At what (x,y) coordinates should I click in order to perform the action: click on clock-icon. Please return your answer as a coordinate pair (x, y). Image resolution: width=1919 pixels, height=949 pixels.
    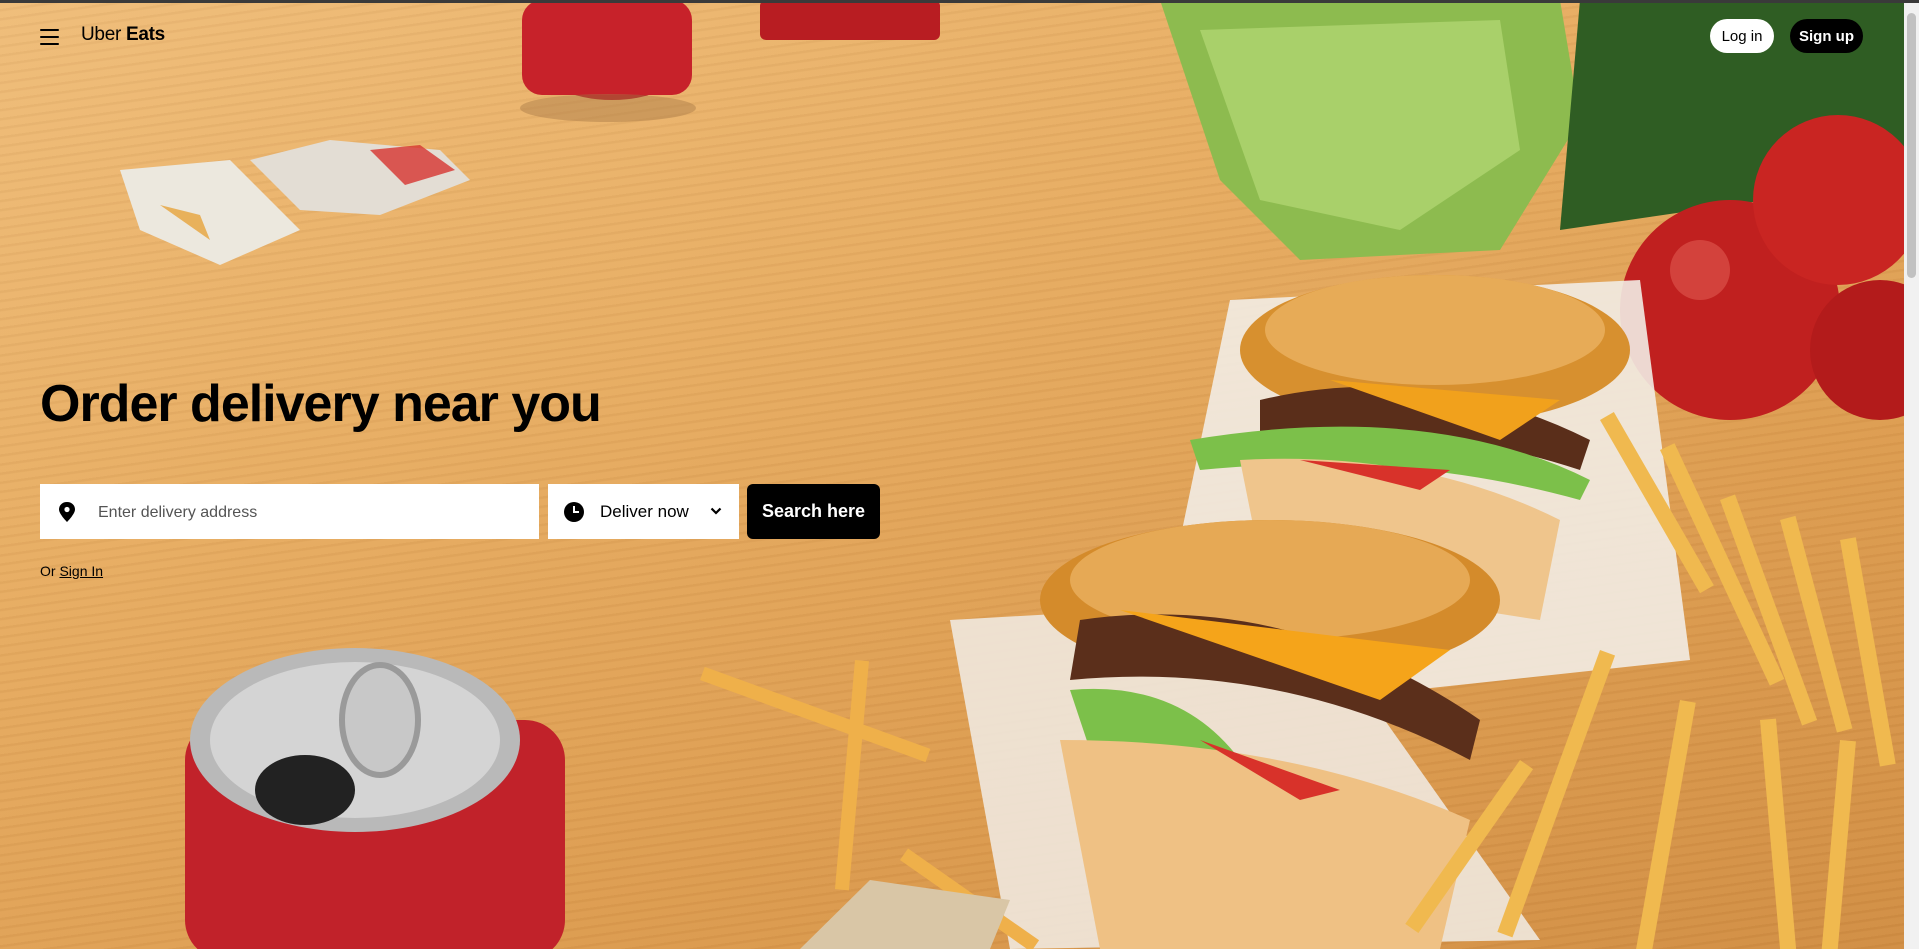
    Looking at the image, I should click on (574, 512).